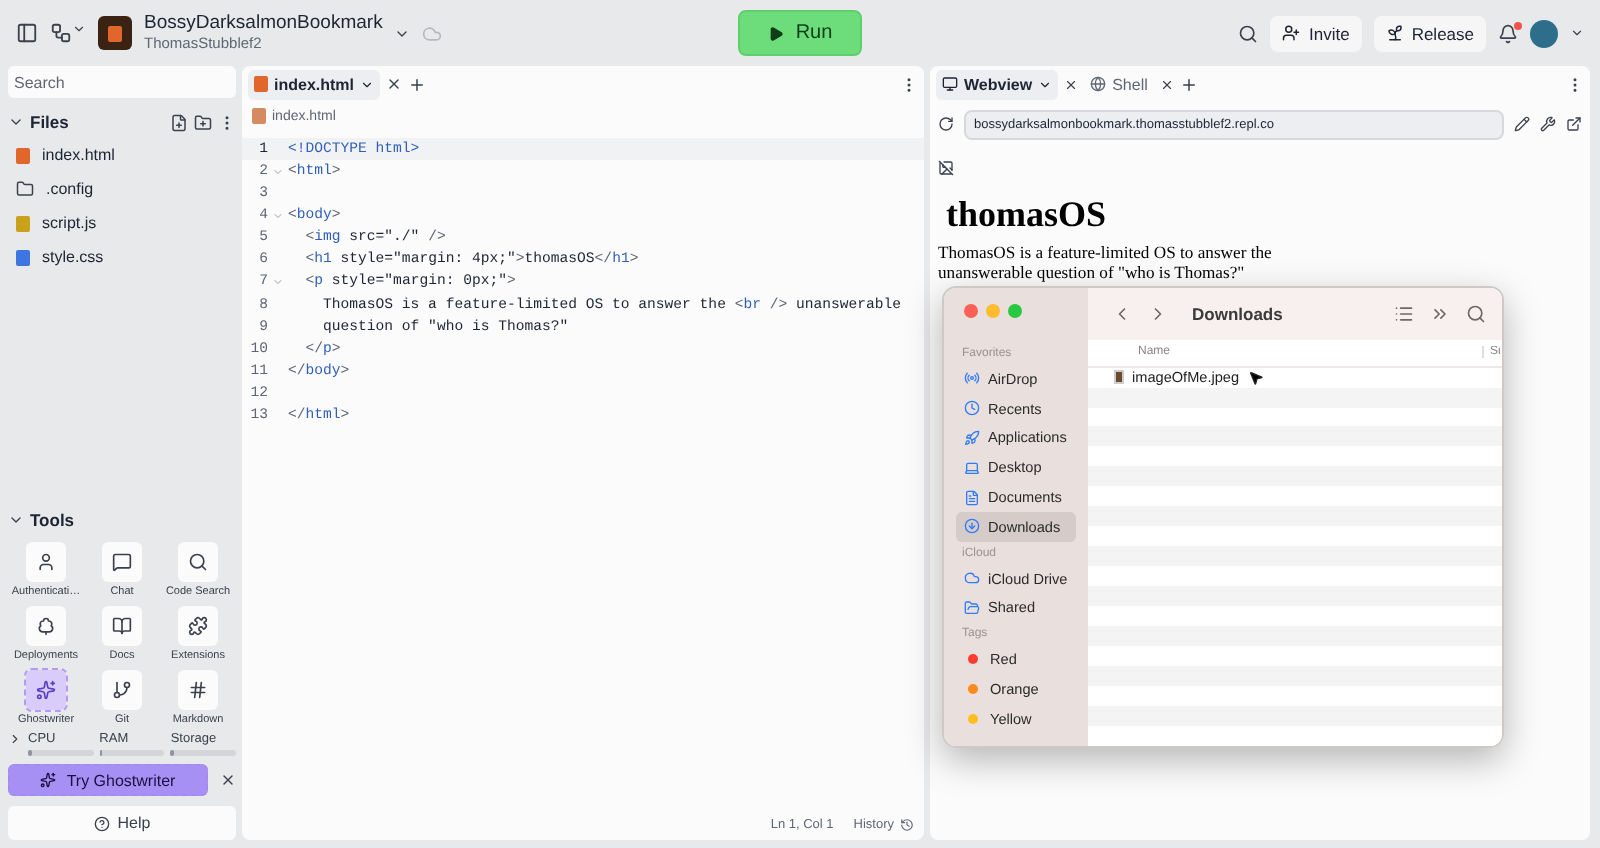 The image size is (1600, 848). I want to click on bell-icon, so click(1508, 33).